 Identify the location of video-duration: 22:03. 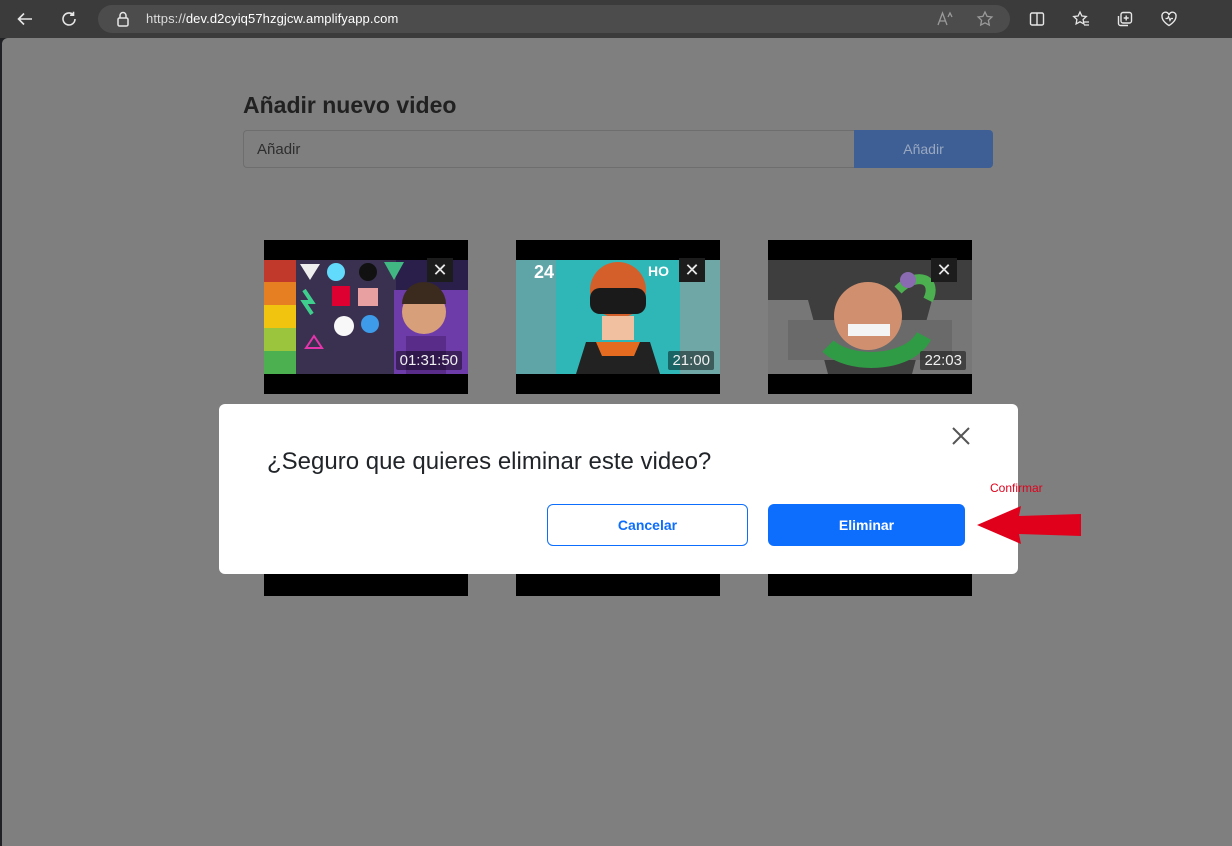
(943, 360).